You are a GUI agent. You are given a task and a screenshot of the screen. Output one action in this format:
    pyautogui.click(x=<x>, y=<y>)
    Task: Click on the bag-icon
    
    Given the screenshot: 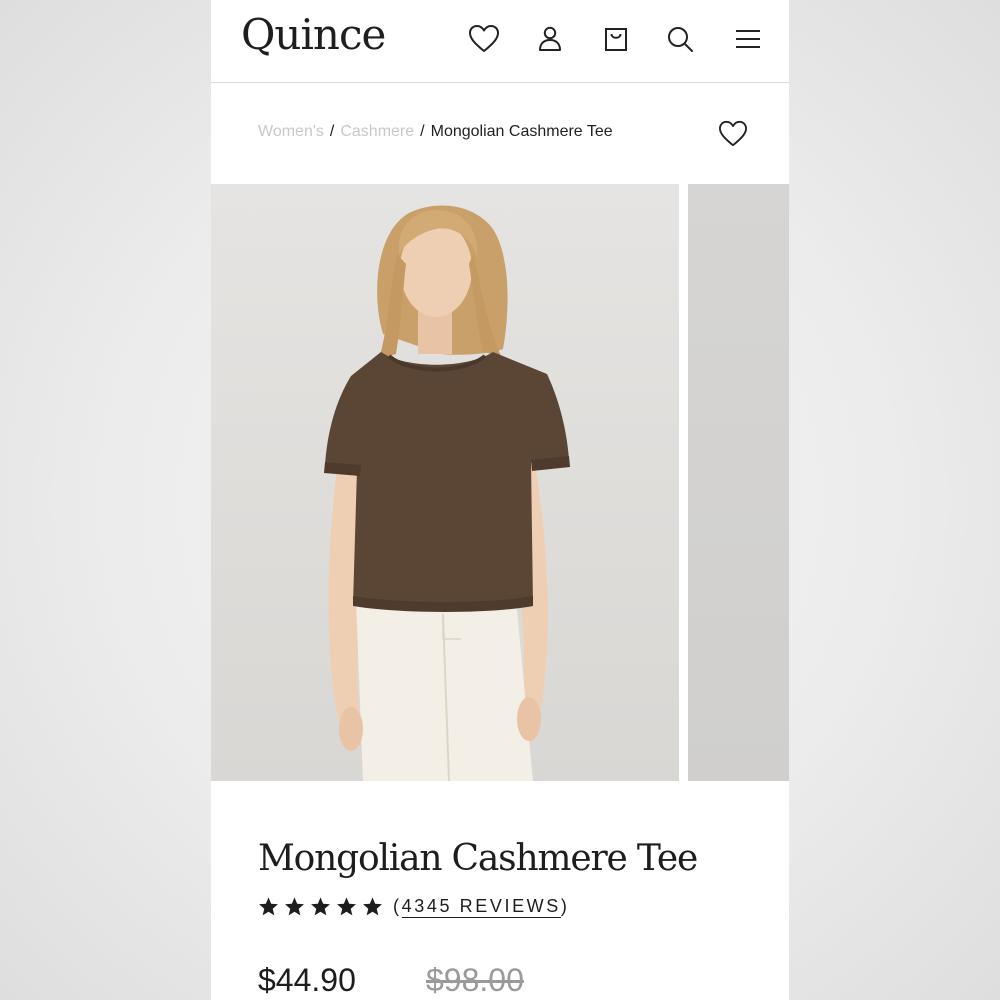 What is the action you would take?
    pyautogui.click(x=616, y=39)
    